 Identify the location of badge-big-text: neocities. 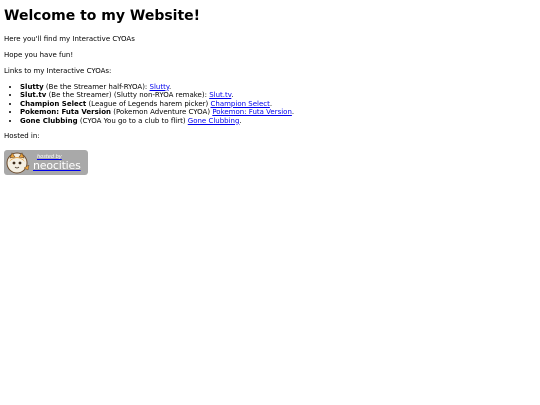
(57, 165).